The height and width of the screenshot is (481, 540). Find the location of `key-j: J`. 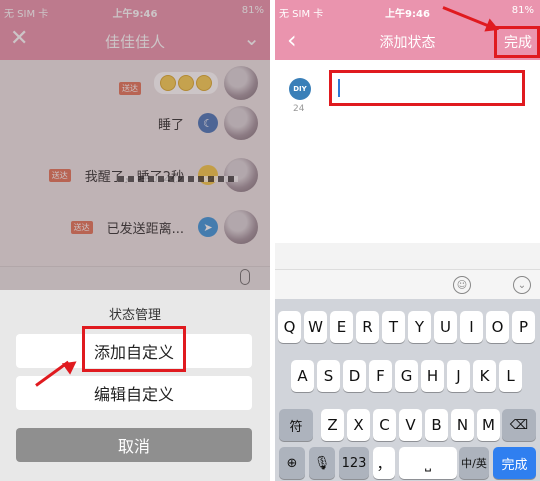

key-j: J is located at coordinates (458, 376).